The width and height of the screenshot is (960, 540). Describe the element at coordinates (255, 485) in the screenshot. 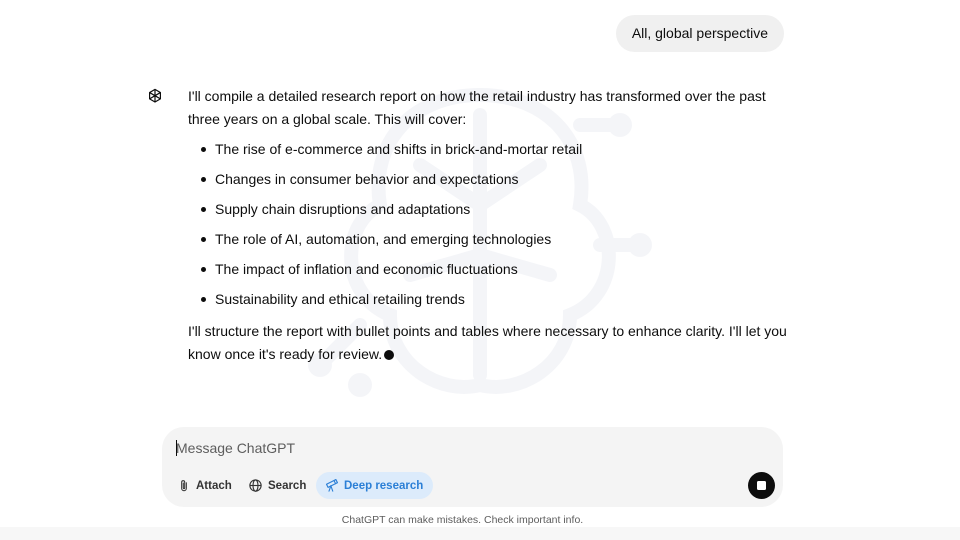

I see `globe-icon` at that location.